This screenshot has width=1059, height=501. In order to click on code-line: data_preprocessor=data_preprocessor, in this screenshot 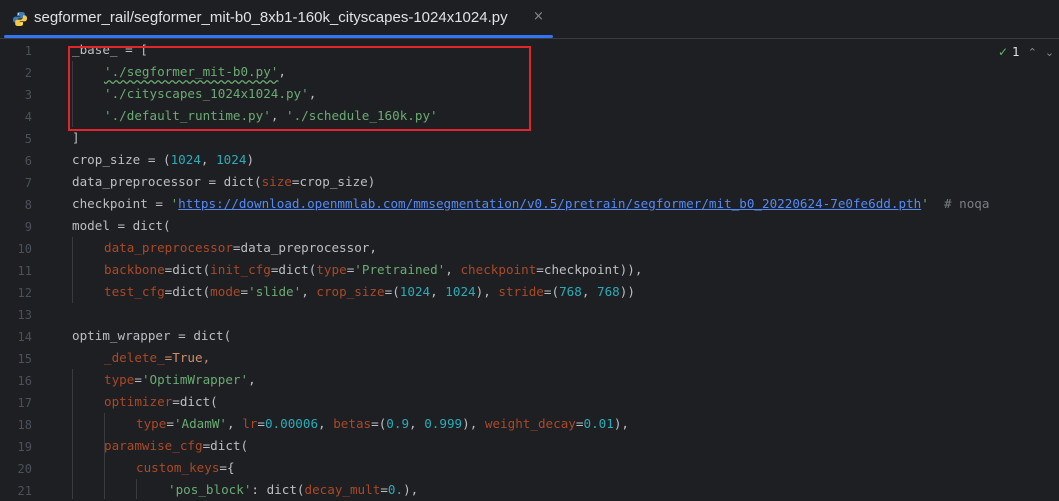, I will do `click(240, 247)`.